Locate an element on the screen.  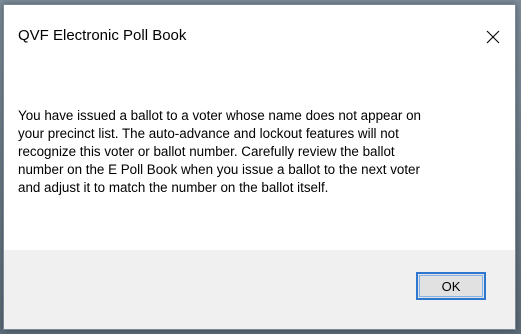
dialog-title: QVF Electronic Poll Book is located at coordinates (102, 35).